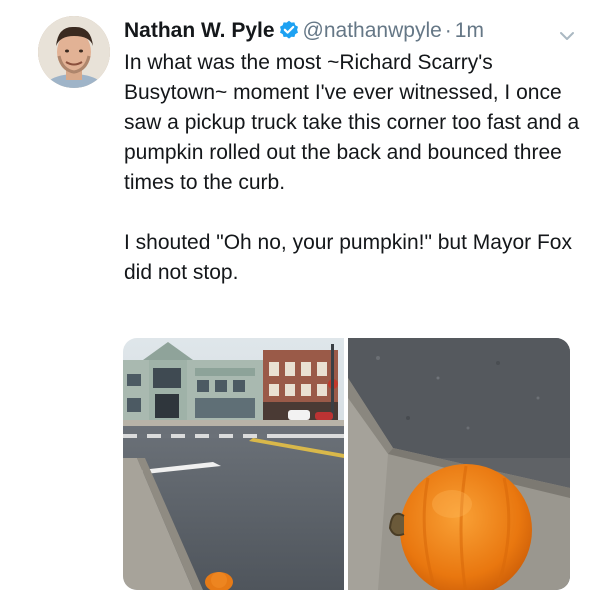  I want to click on avatar-photo, so click(74, 52).